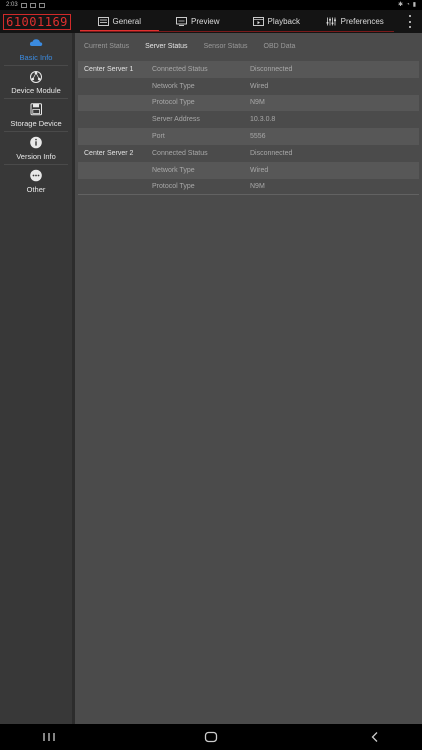 Image resolution: width=422 pixels, height=750 pixels. I want to click on field-cell: Port, so click(158, 137).